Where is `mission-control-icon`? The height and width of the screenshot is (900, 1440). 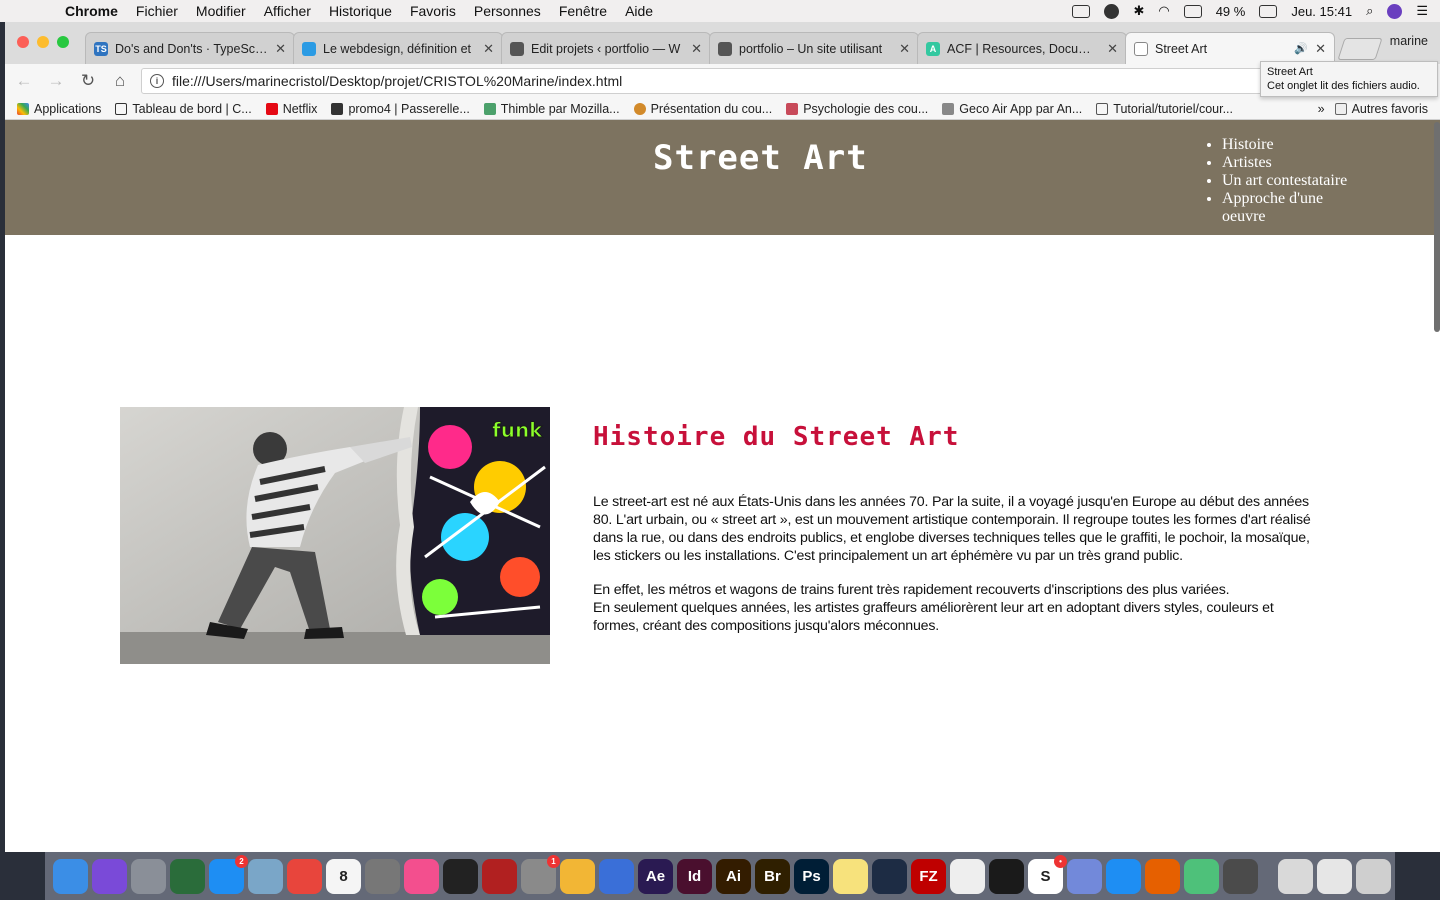 mission-control-icon is located at coordinates (187, 876).